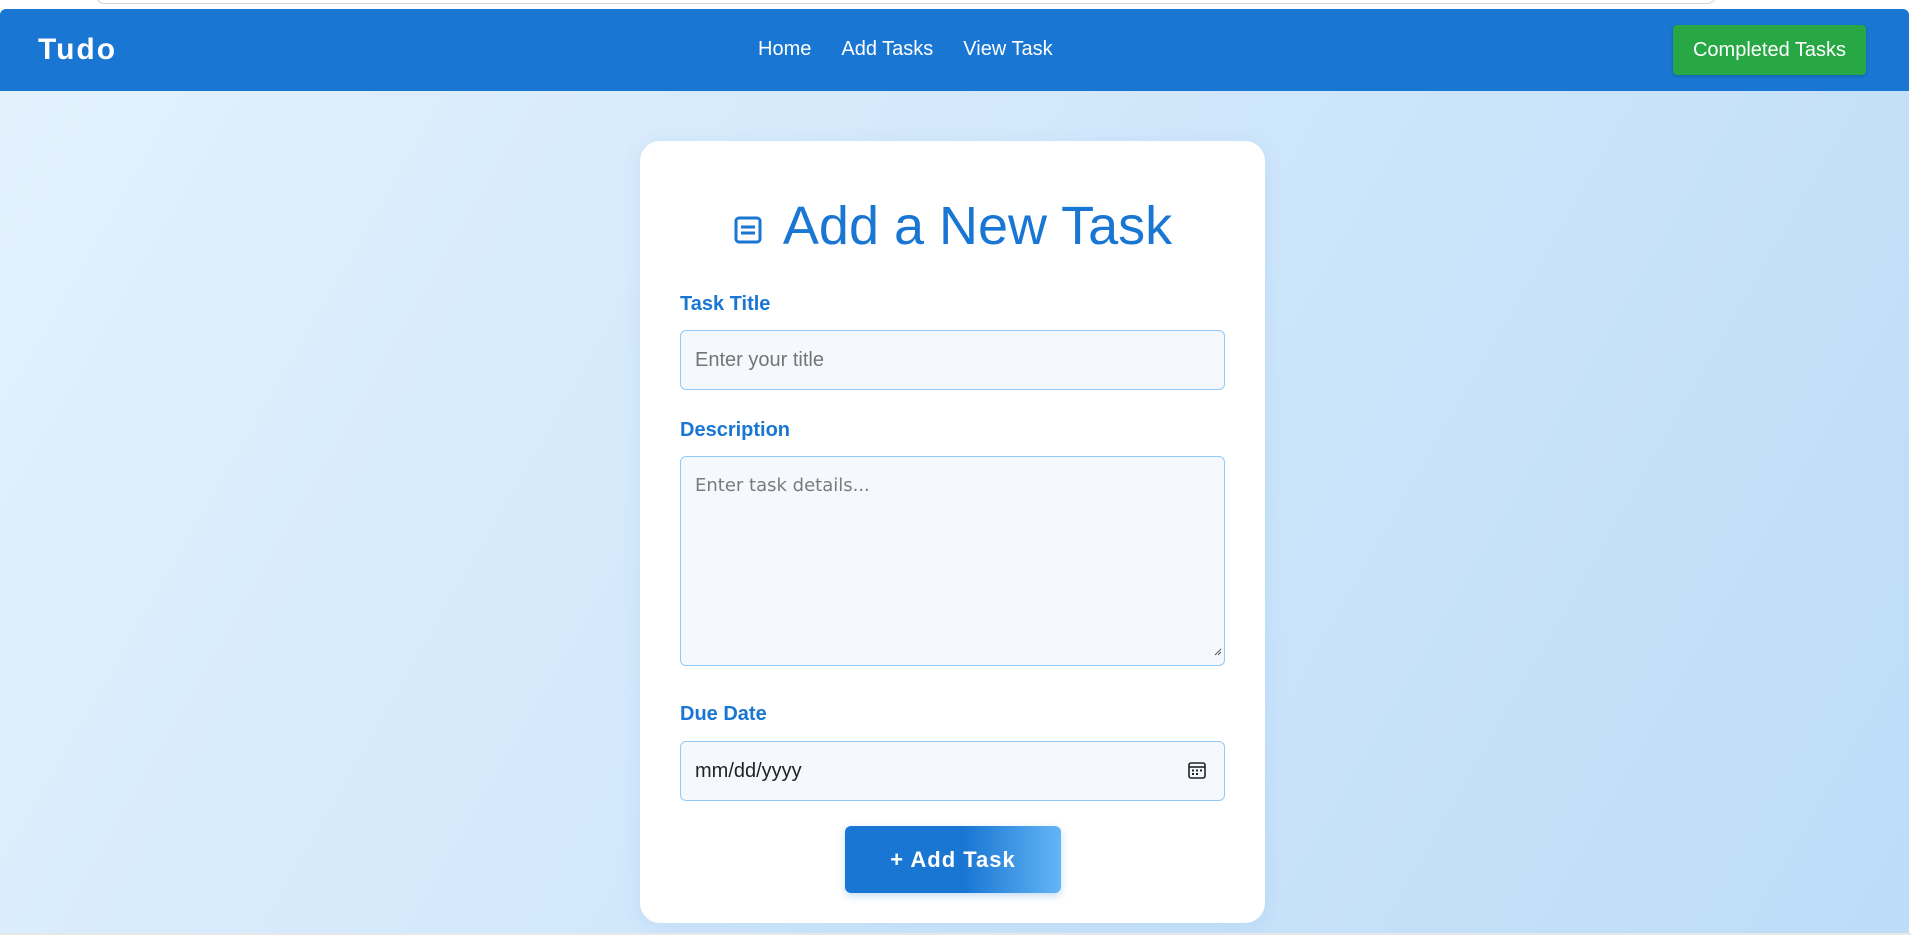  I want to click on due-date-label: Due Date, so click(723, 714).